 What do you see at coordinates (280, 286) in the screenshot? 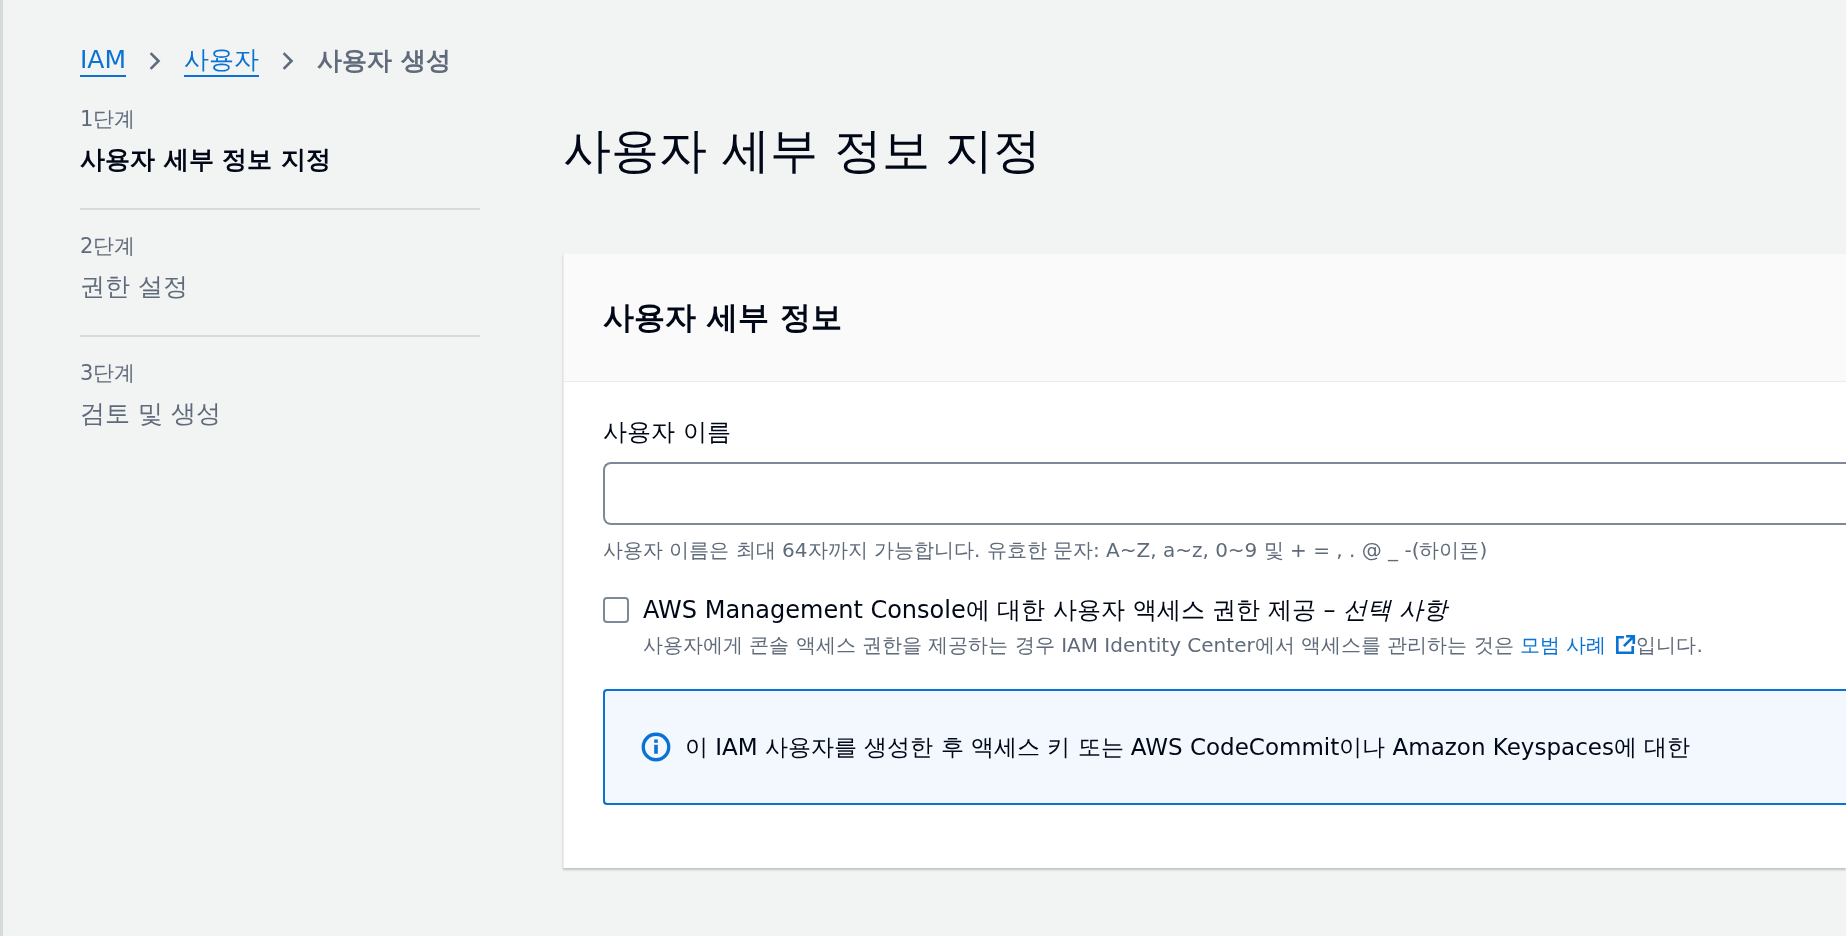
I see `step-link: 권한 설정` at bounding box center [280, 286].